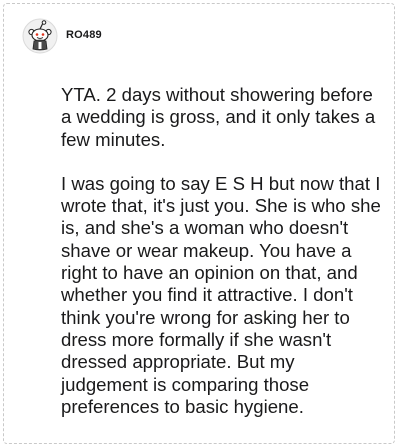 The height and width of the screenshot is (448, 400). I want to click on snoo-avatar-icon, so click(40, 36).